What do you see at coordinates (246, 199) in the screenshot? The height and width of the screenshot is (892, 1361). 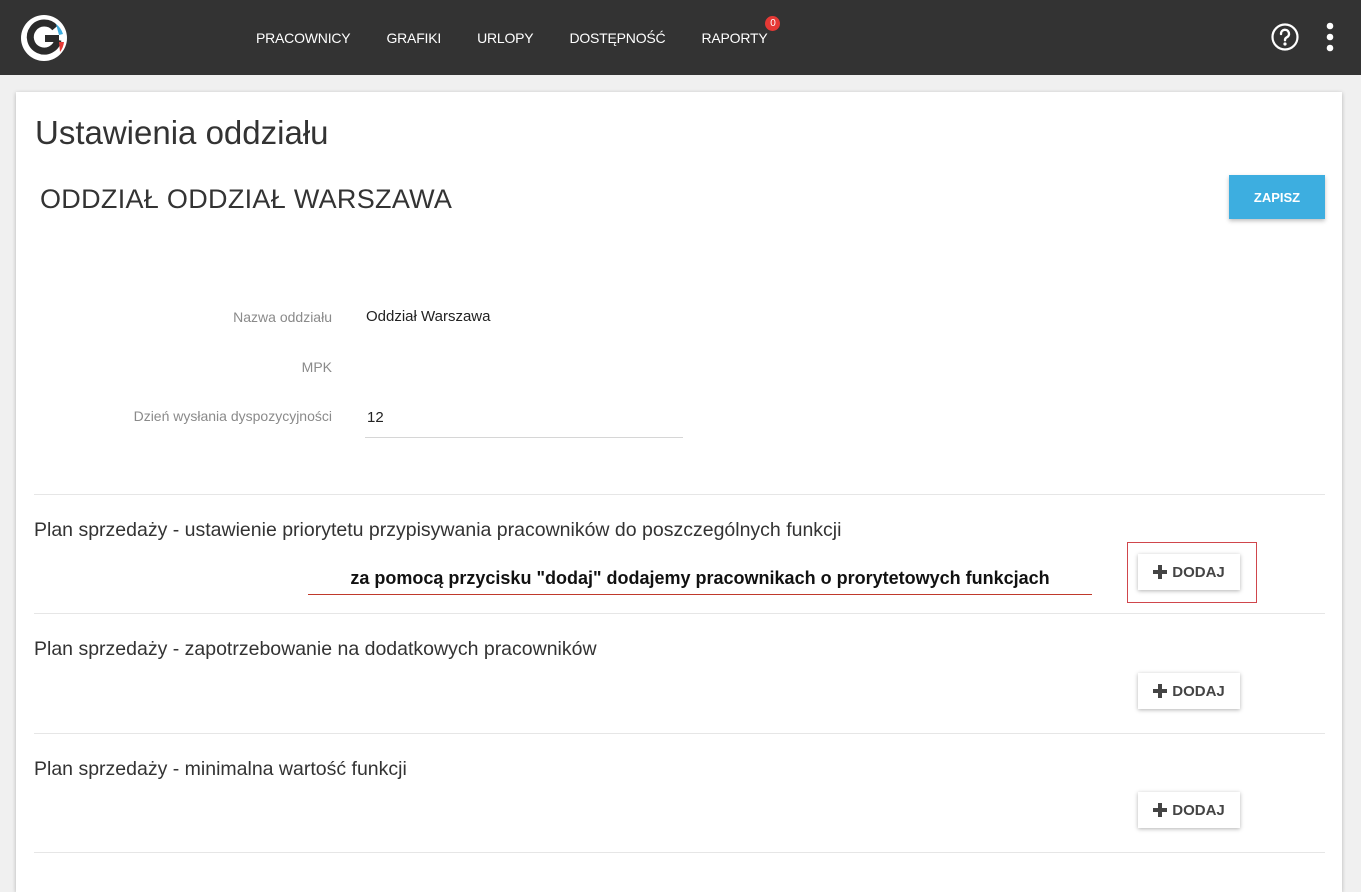 I see `branch-title: ODDZIAŁ ODDZIAŁ WARSZAWA` at bounding box center [246, 199].